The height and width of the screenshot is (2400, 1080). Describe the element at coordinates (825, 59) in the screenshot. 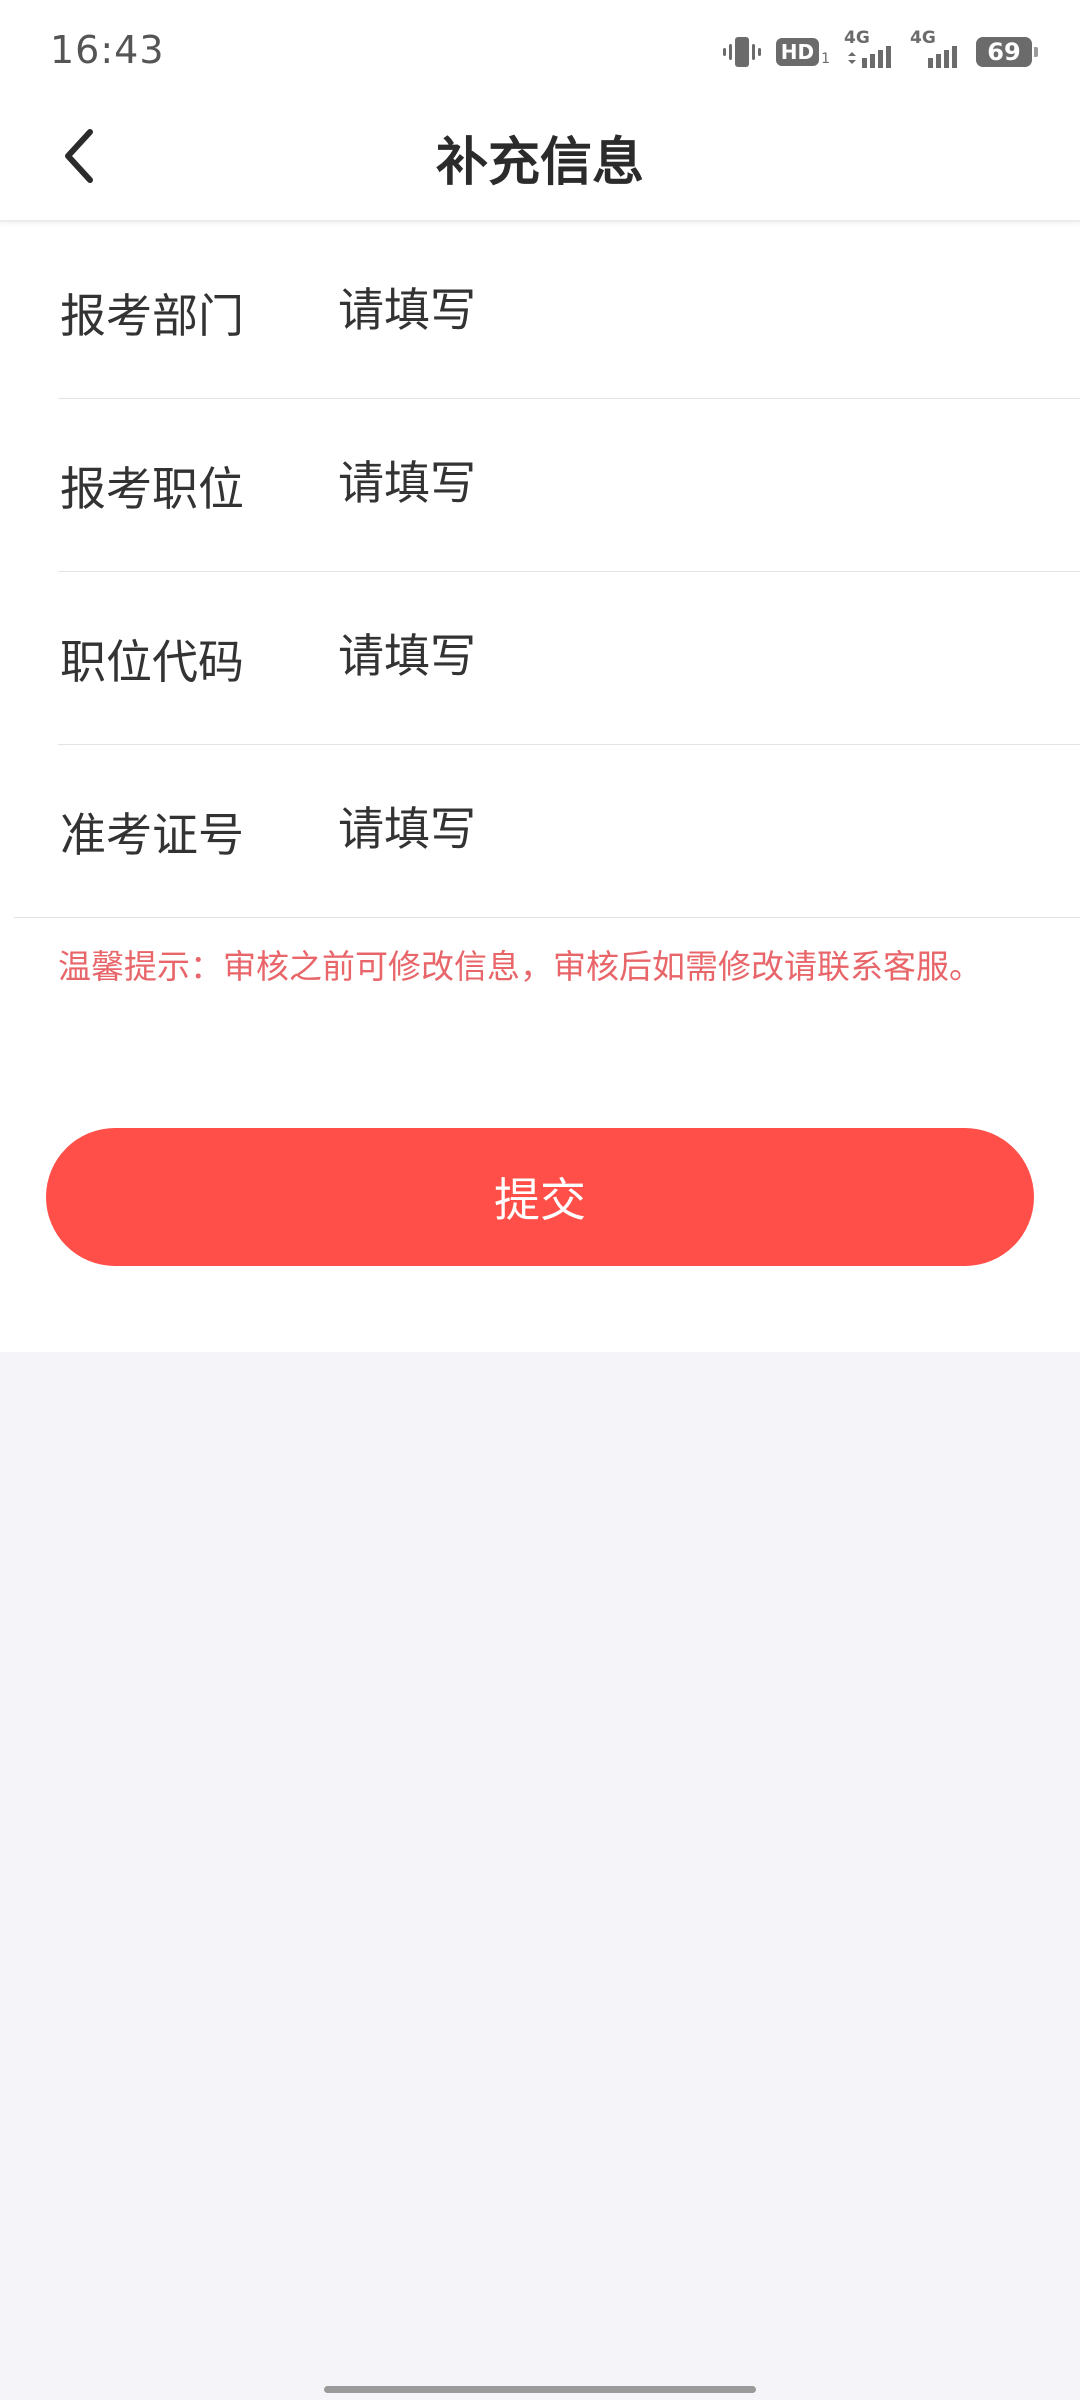

I see `hd-sub-label: 1` at that location.